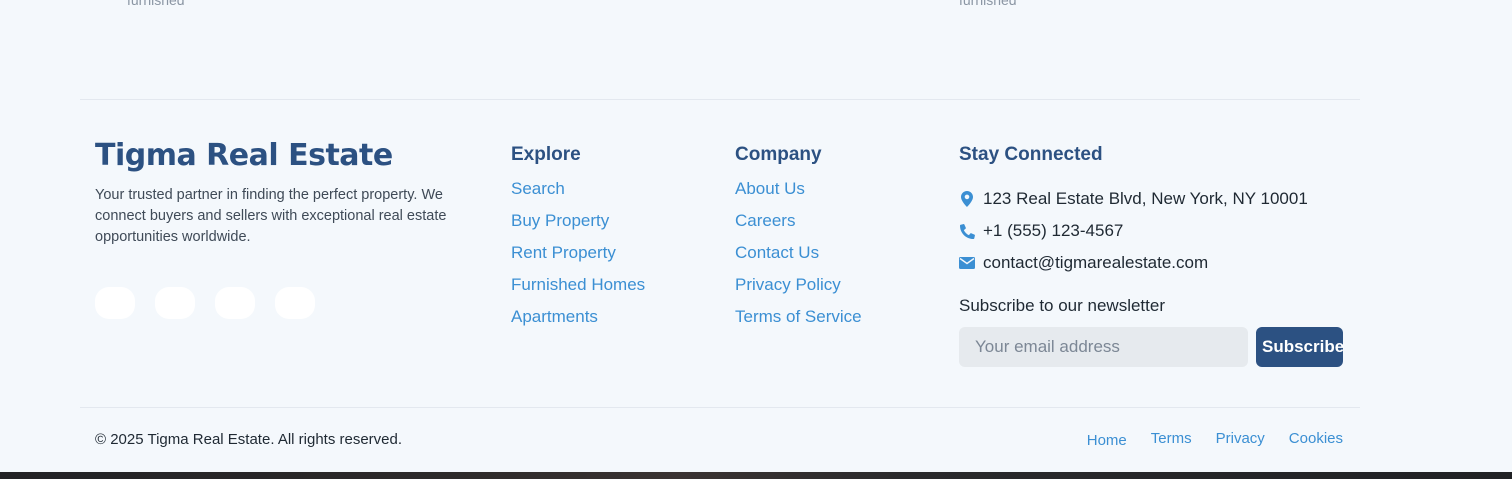 The height and width of the screenshot is (479, 1512). I want to click on connect-column: Stay Connected, so click(1031, 161).